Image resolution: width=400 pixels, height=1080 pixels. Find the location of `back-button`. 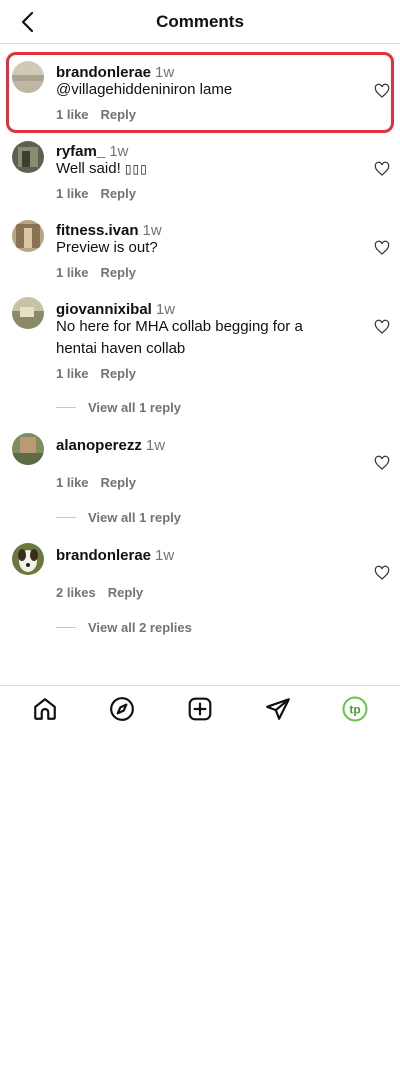

back-button is located at coordinates (28, 22).